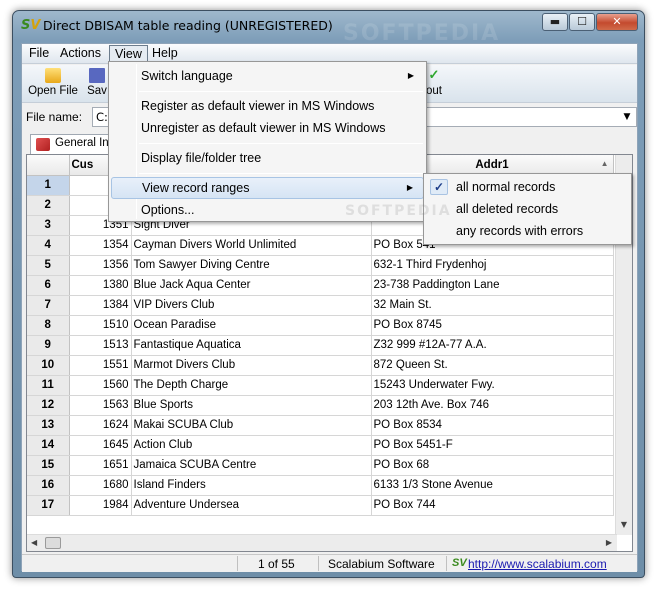 The height and width of the screenshot is (592, 665). Describe the element at coordinates (555, 22) in the screenshot. I see `minimize-button: ▬` at that location.